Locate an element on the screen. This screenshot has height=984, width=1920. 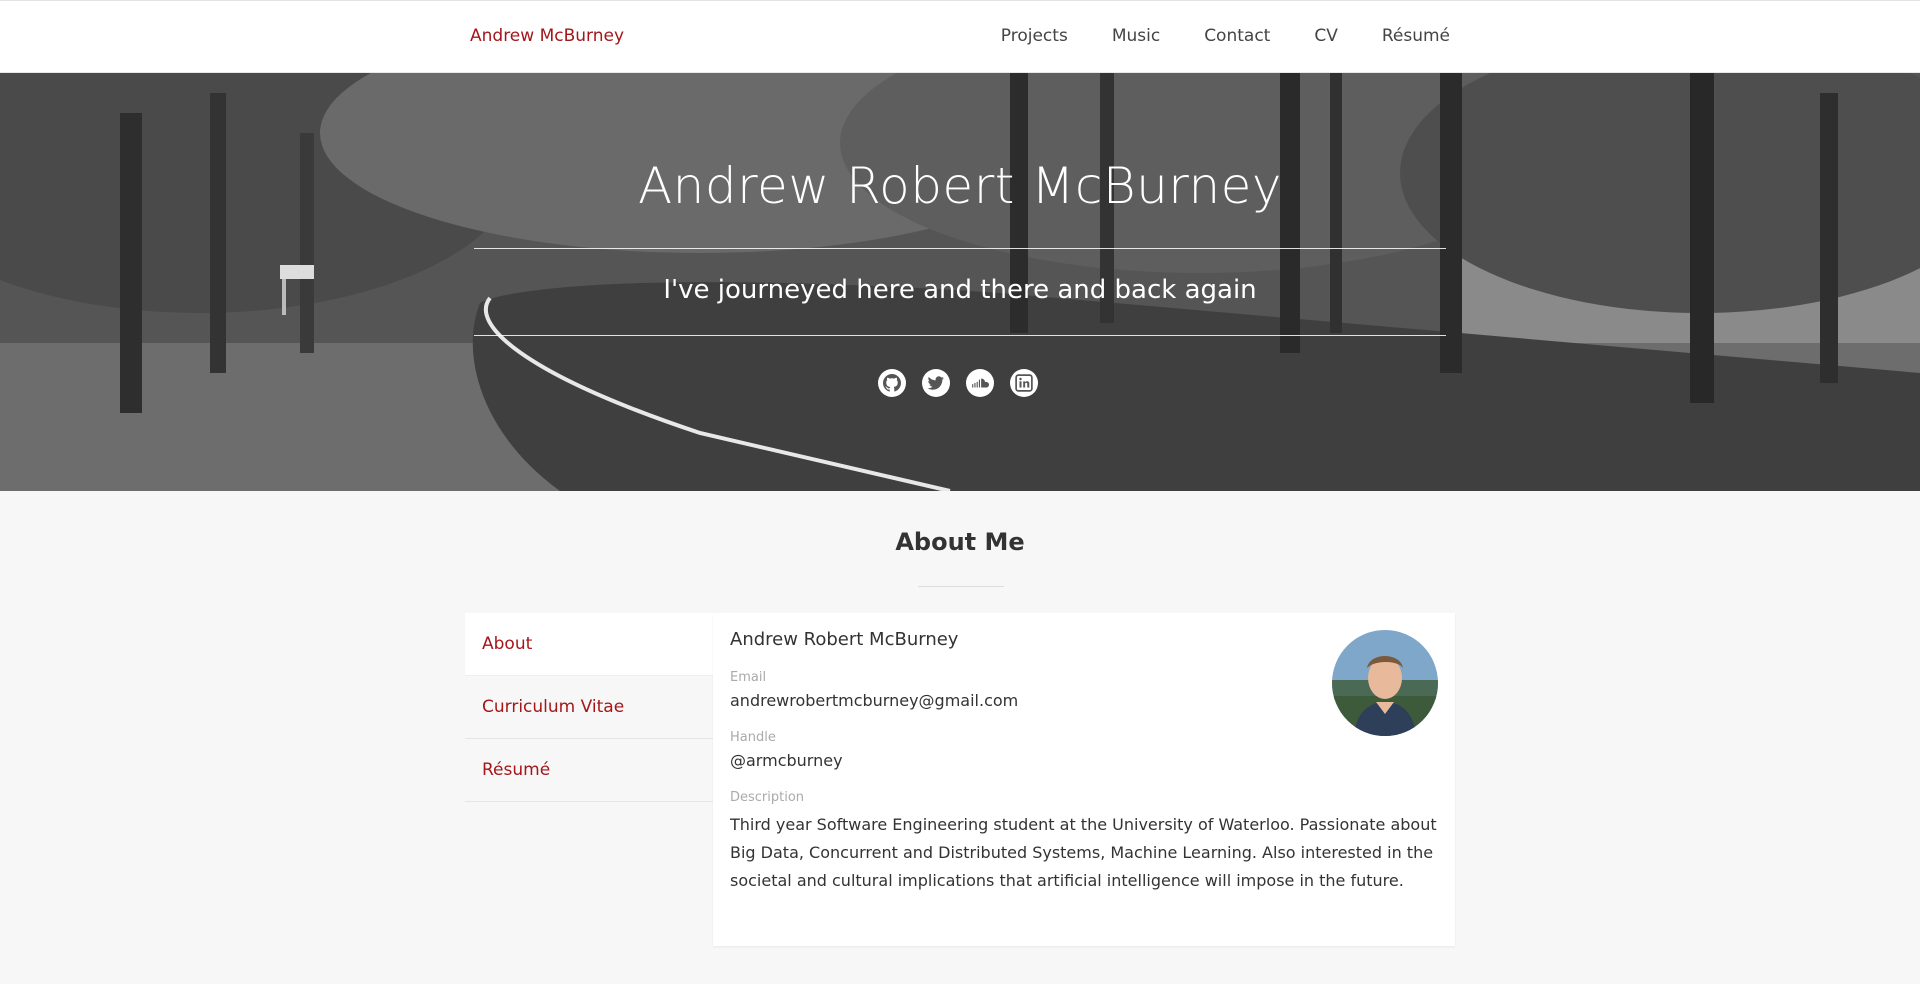
handle-value: @armcburney is located at coordinates (786, 760).